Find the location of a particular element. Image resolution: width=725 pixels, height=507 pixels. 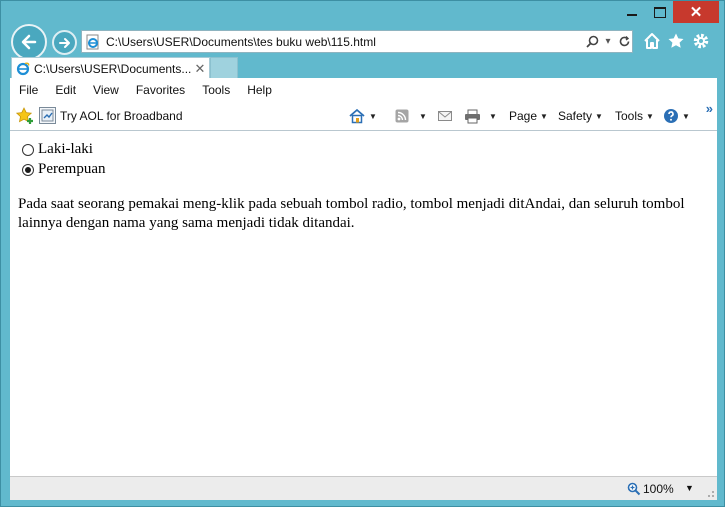

safety-menu-label: Safety is located at coordinates (575, 116).